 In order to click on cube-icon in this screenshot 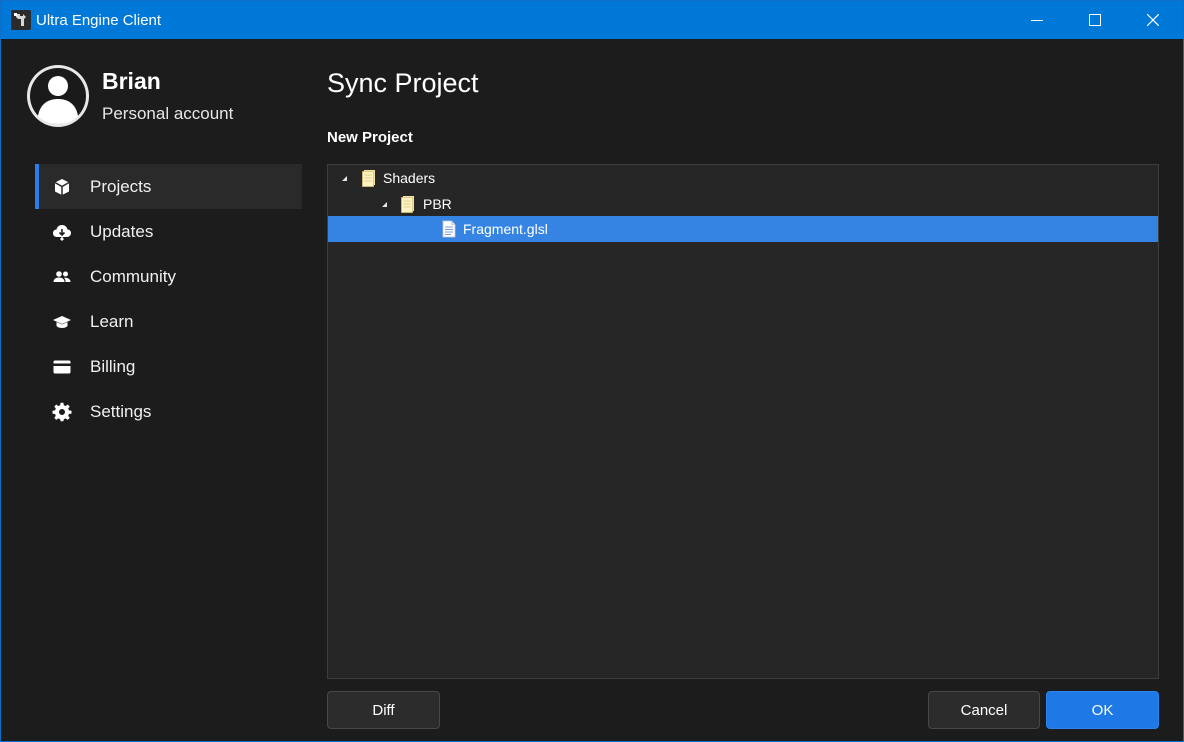, I will do `click(62, 187)`.